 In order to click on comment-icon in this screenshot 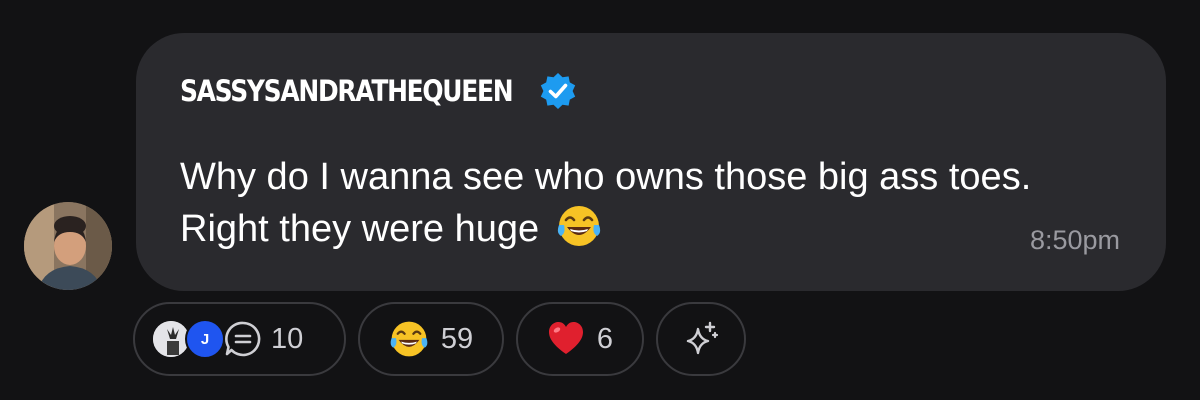, I will do `click(243, 339)`.